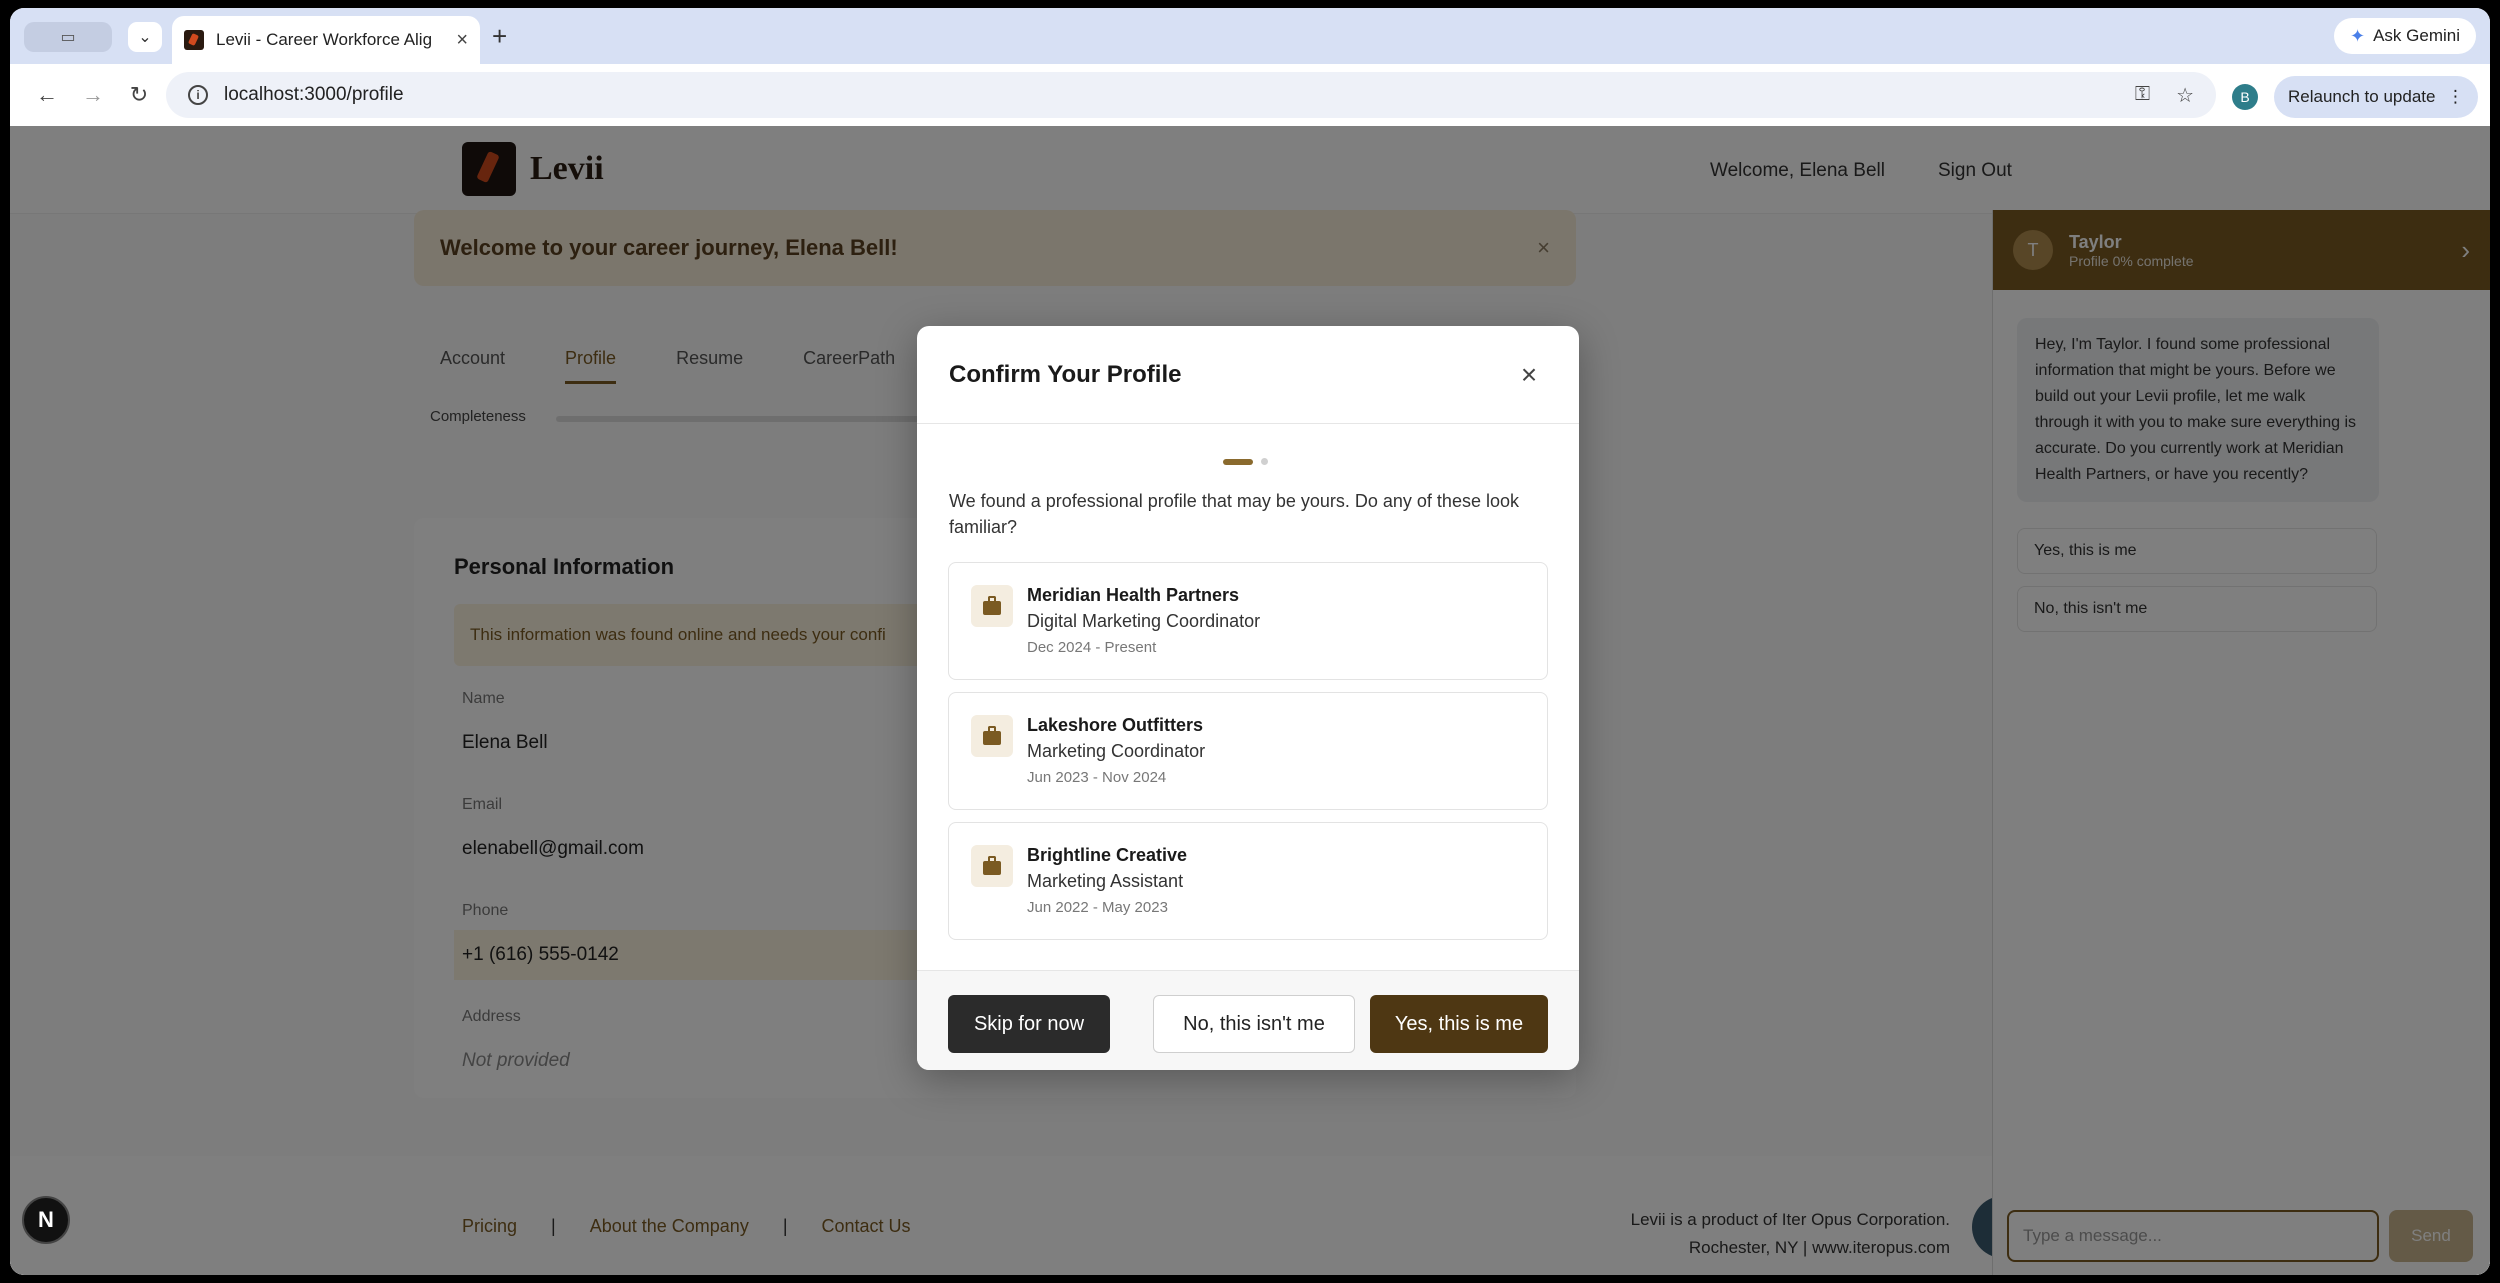  I want to click on job-company: Brightline Creative, so click(1107, 855).